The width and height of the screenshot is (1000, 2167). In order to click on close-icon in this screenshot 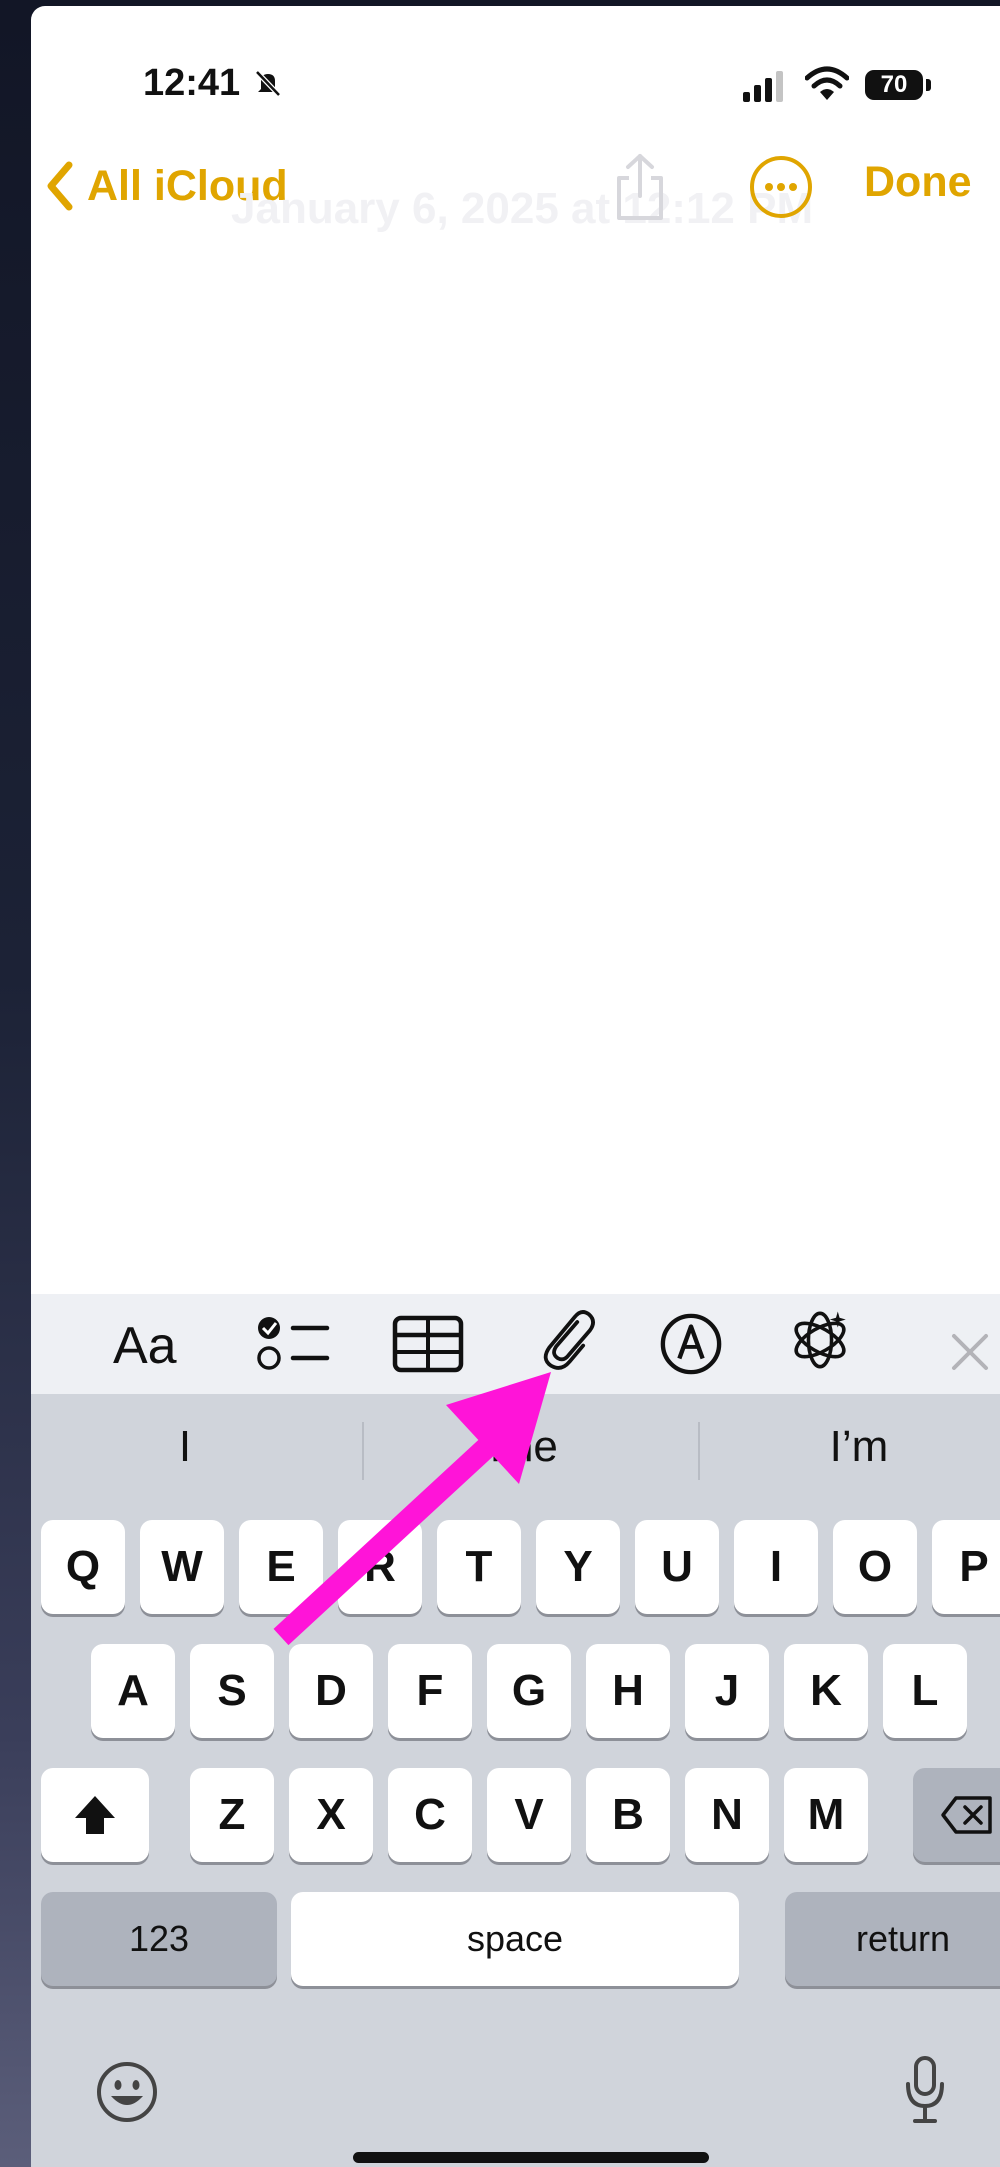, I will do `click(970, 1352)`.